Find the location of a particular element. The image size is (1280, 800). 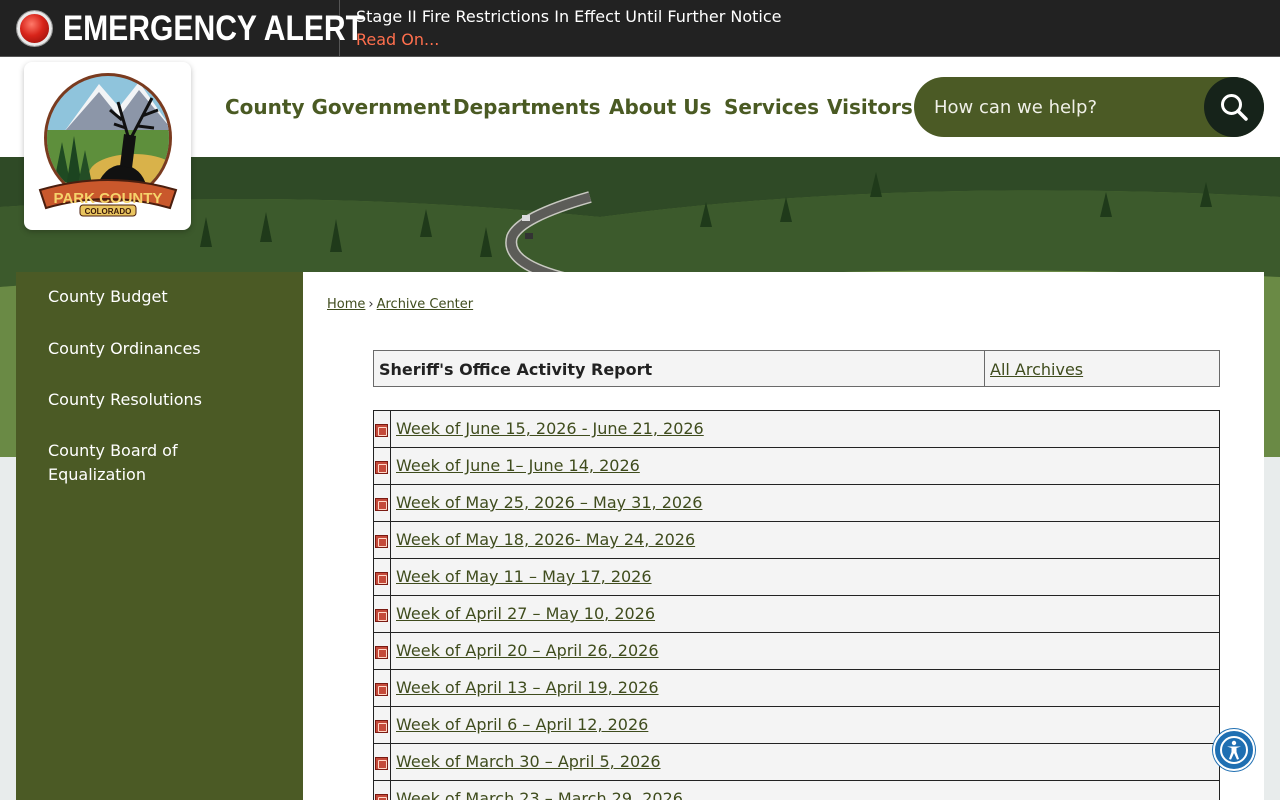

archive-link: Week of June 1– June 14, 2026 is located at coordinates (518, 465).